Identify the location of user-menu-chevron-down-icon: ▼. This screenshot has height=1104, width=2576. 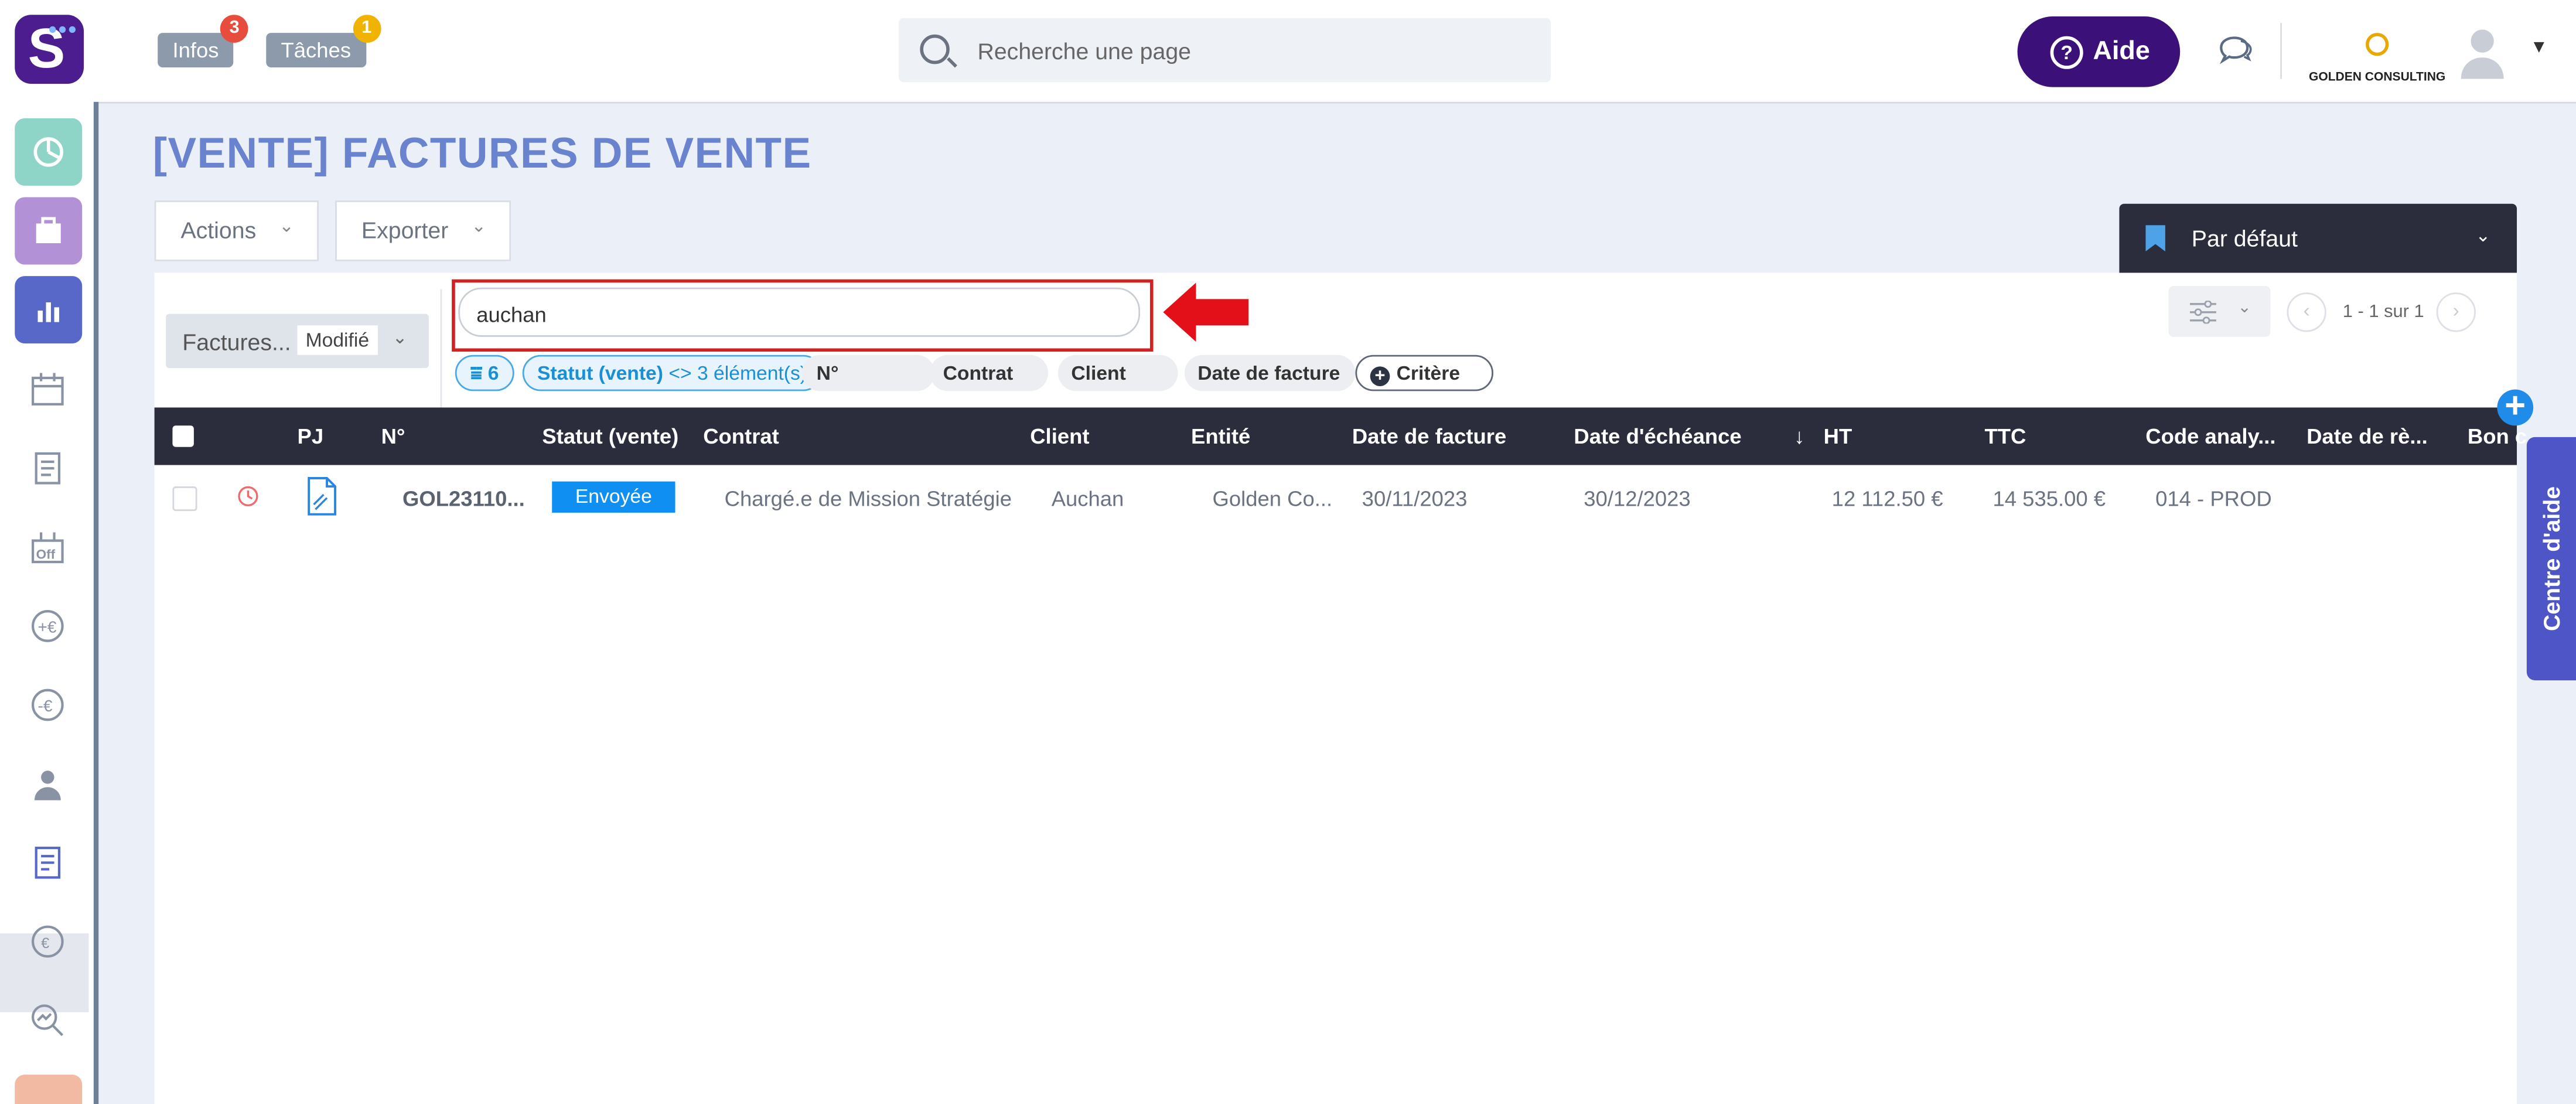
(2539, 47).